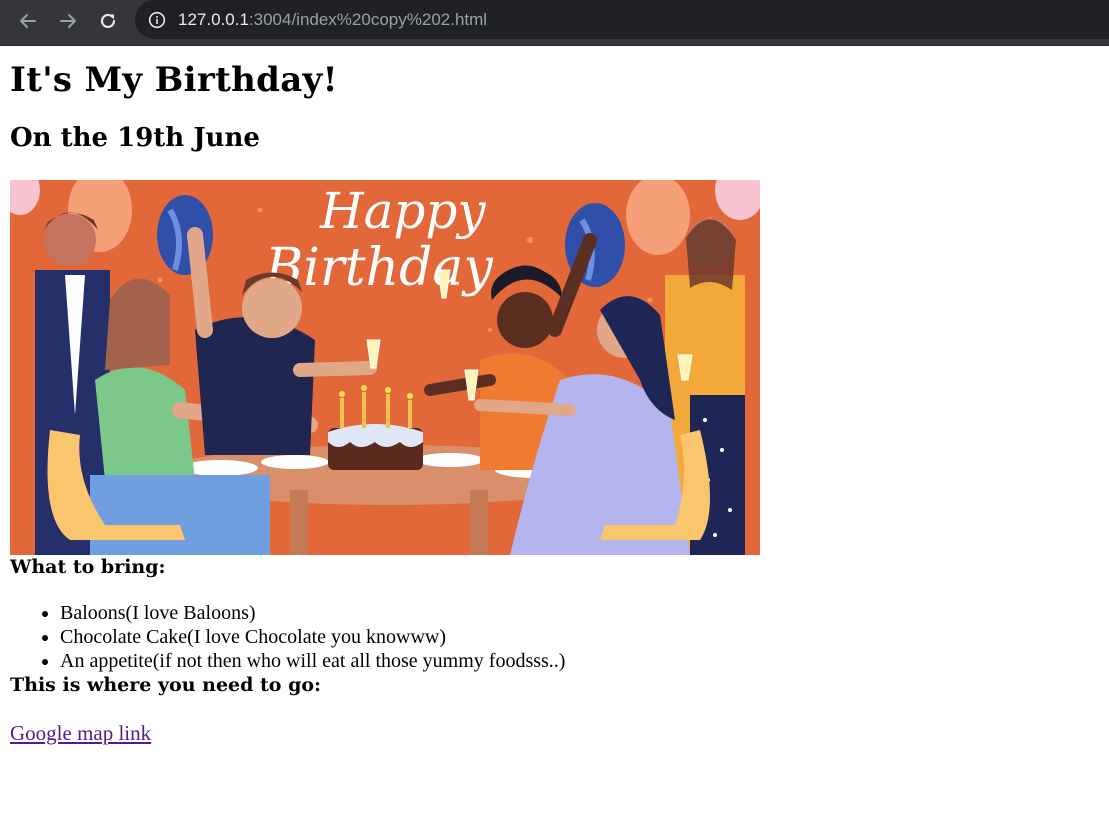  I want to click on back-button, so click(28, 21).